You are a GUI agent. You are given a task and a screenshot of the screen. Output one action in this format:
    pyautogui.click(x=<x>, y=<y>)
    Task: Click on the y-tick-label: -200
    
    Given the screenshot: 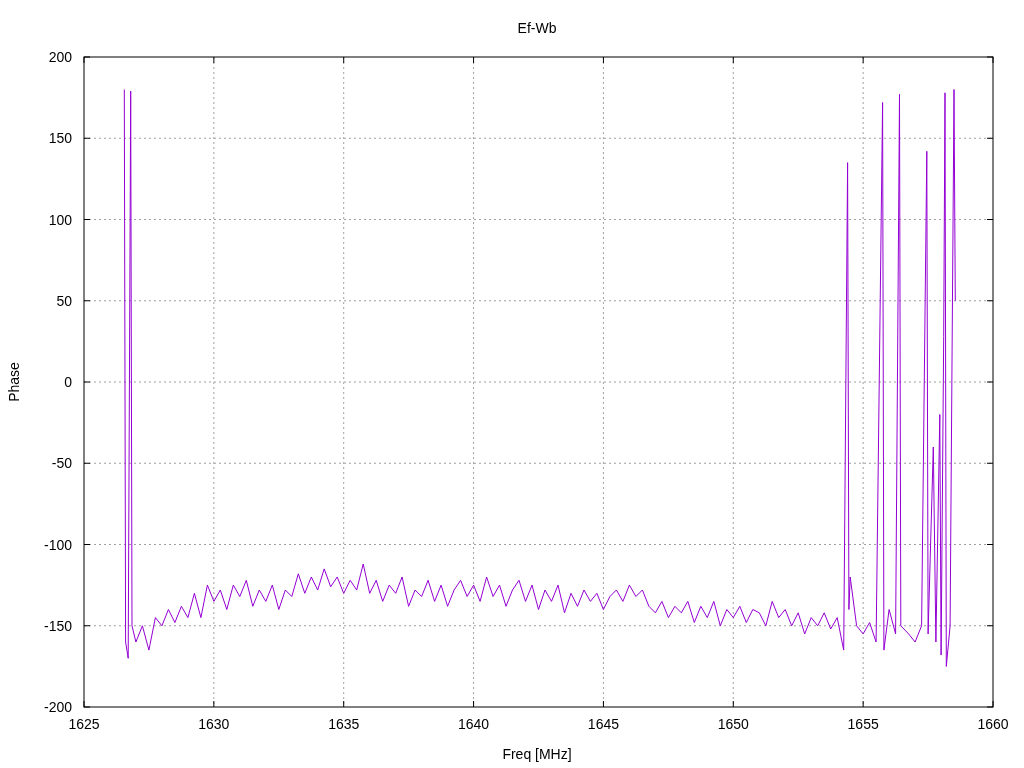 What is the action you would take?
    pyautogui.click(x=57, y=707)
    